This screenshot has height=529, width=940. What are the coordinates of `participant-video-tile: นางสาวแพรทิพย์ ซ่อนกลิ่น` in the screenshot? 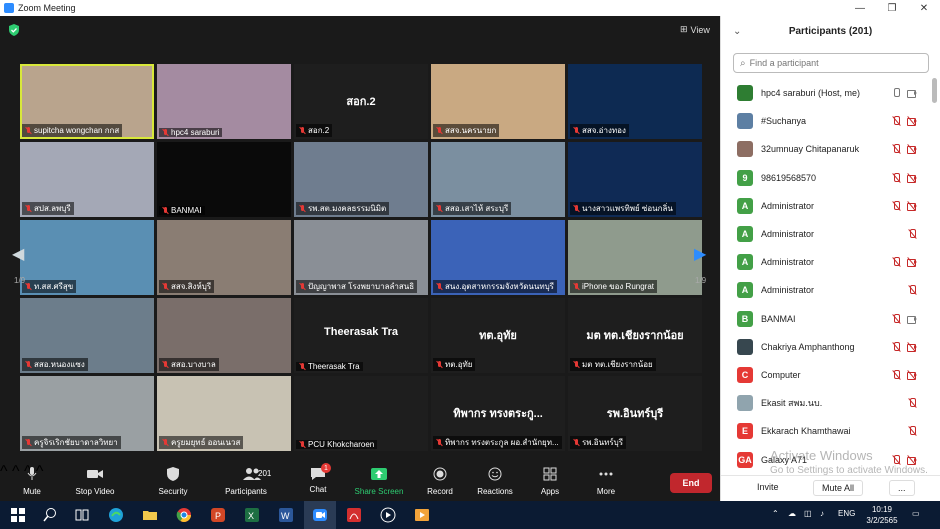 It's located at (635, 179).